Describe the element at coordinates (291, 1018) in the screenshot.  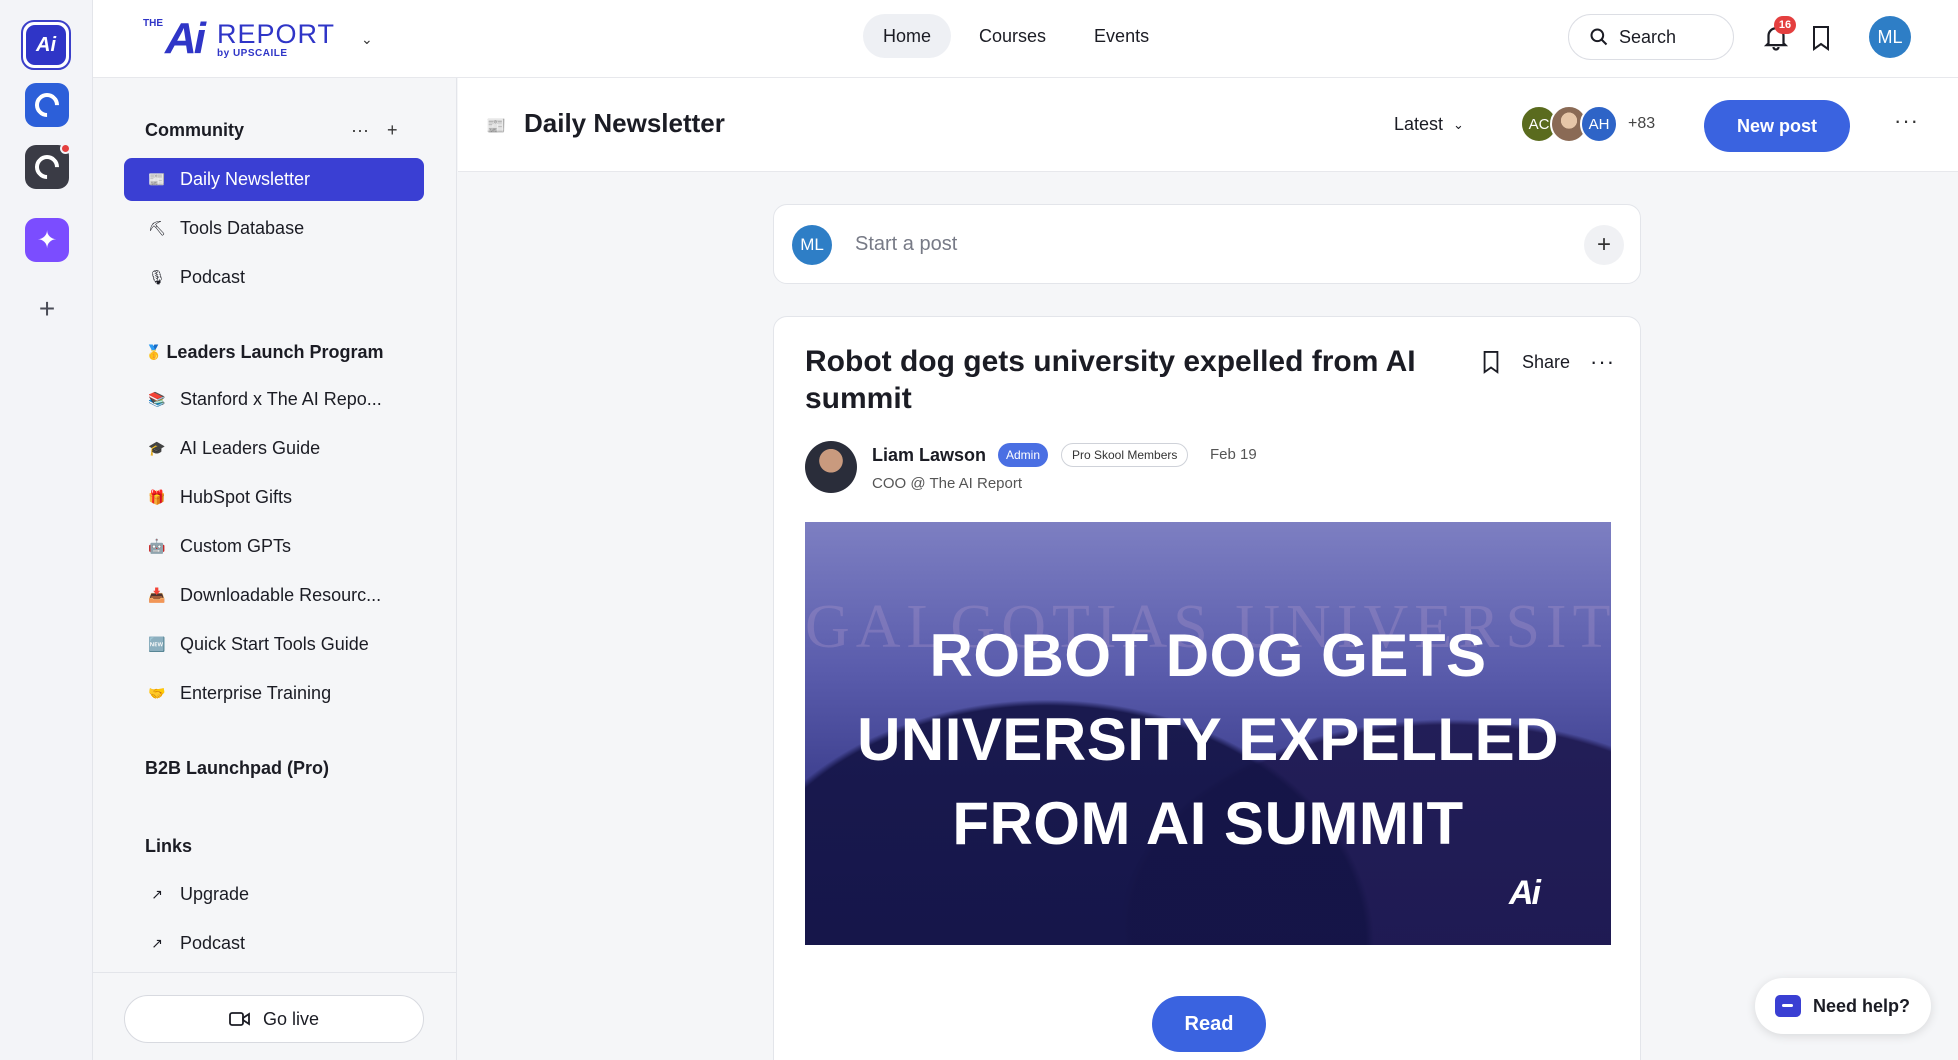
I see `go-live-label: Go live` at that location.